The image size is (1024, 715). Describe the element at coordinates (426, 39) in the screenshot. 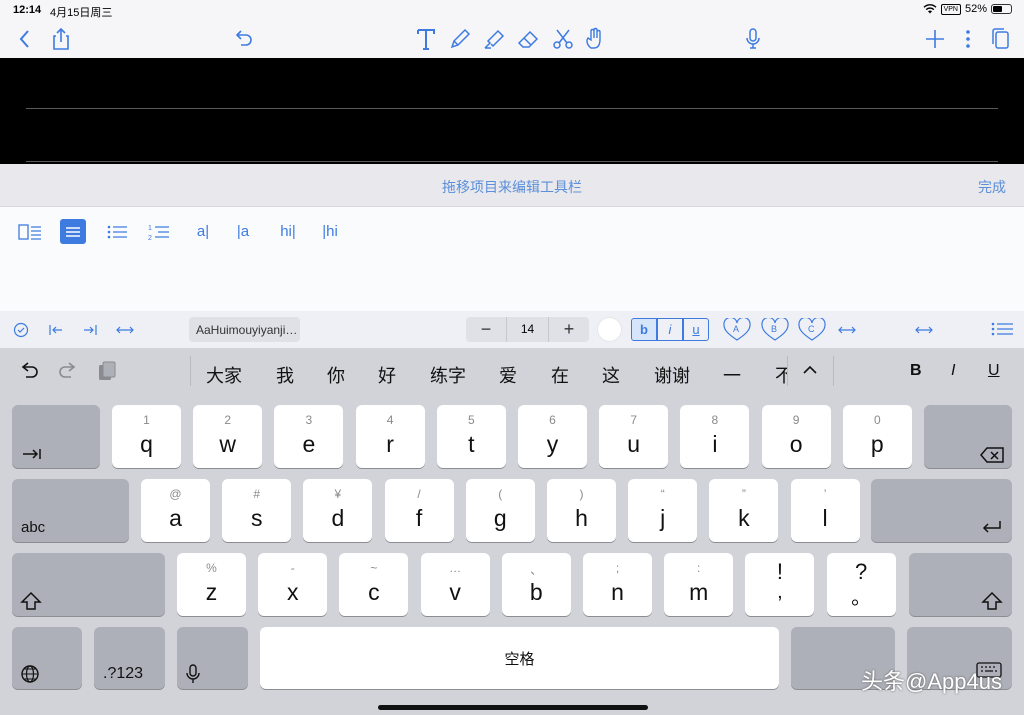

I see `text-tool-icon` at that location.